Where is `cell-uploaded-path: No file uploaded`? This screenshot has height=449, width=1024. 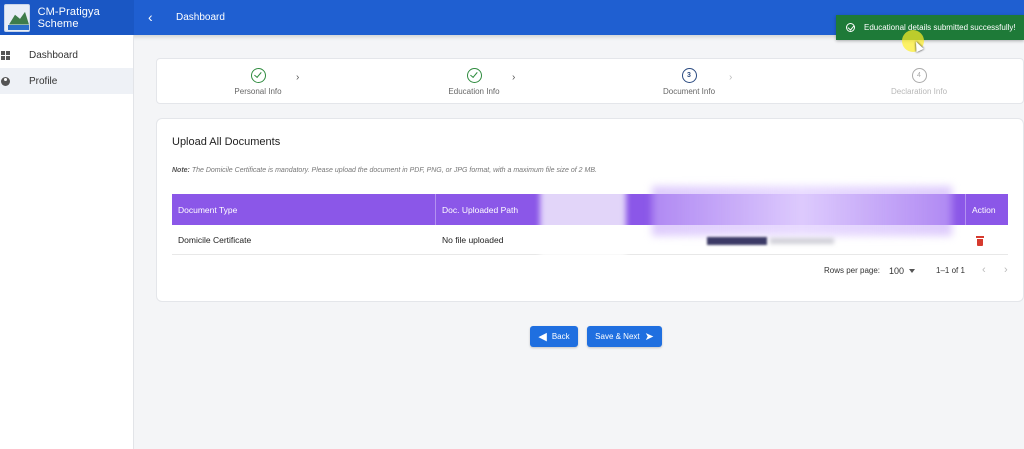 cell-uploaded-path: No file uploaded is located at coordinates (473, 240).